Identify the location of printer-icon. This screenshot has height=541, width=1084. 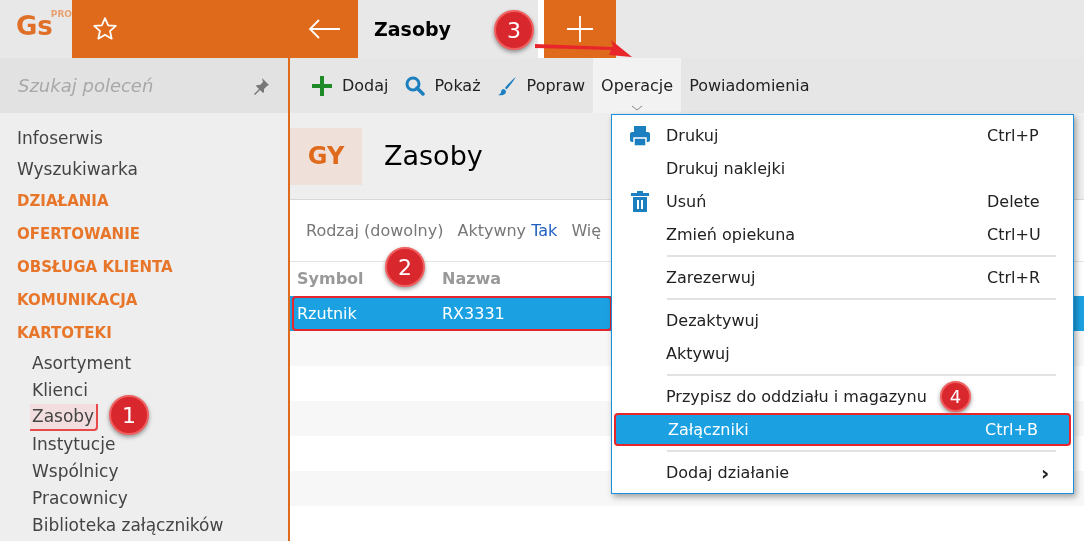
(640, 135).